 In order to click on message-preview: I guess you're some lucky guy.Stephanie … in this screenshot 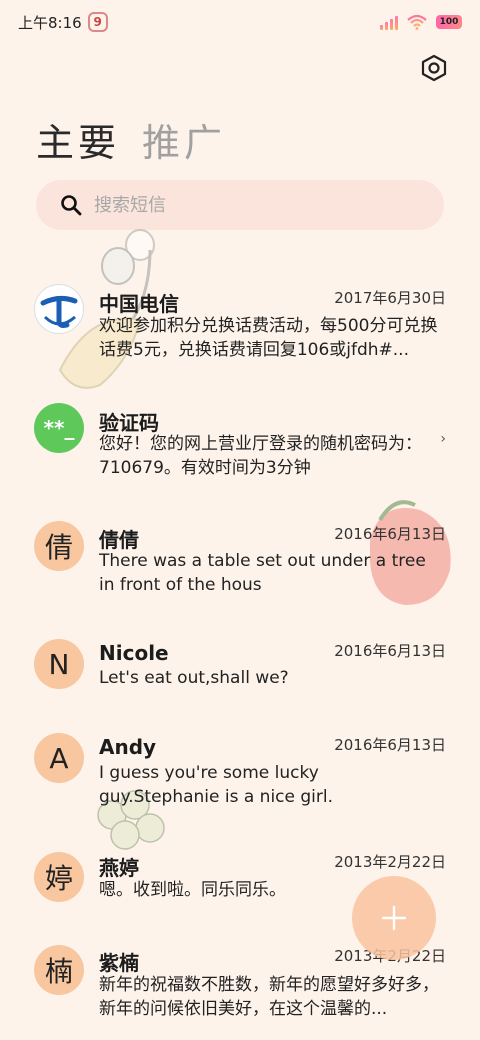, I will do `click(216, 785)`.